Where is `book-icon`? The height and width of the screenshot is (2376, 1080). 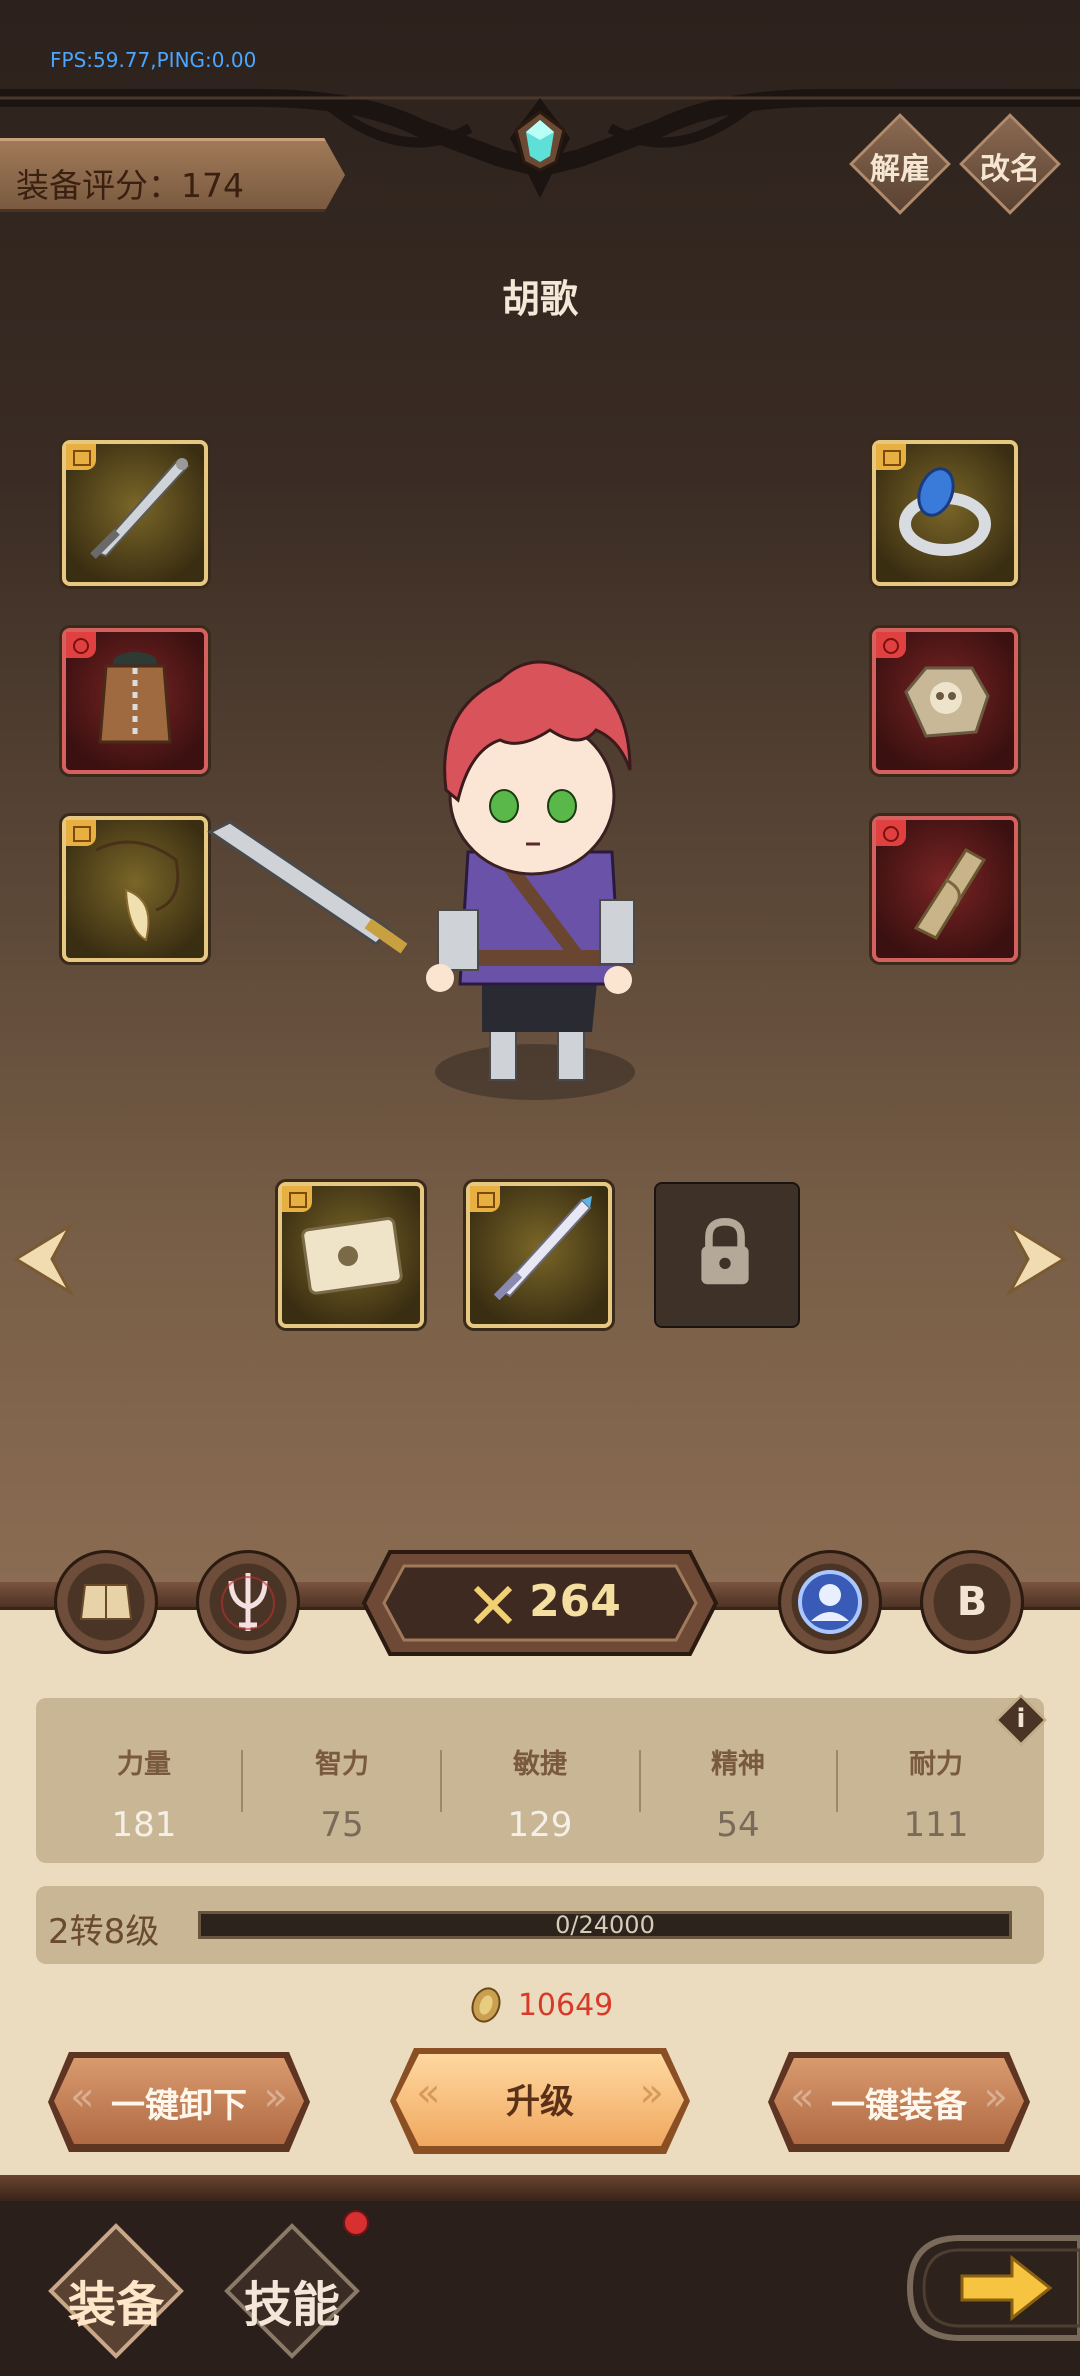
book-icon is located at coordinates (106, 1602).